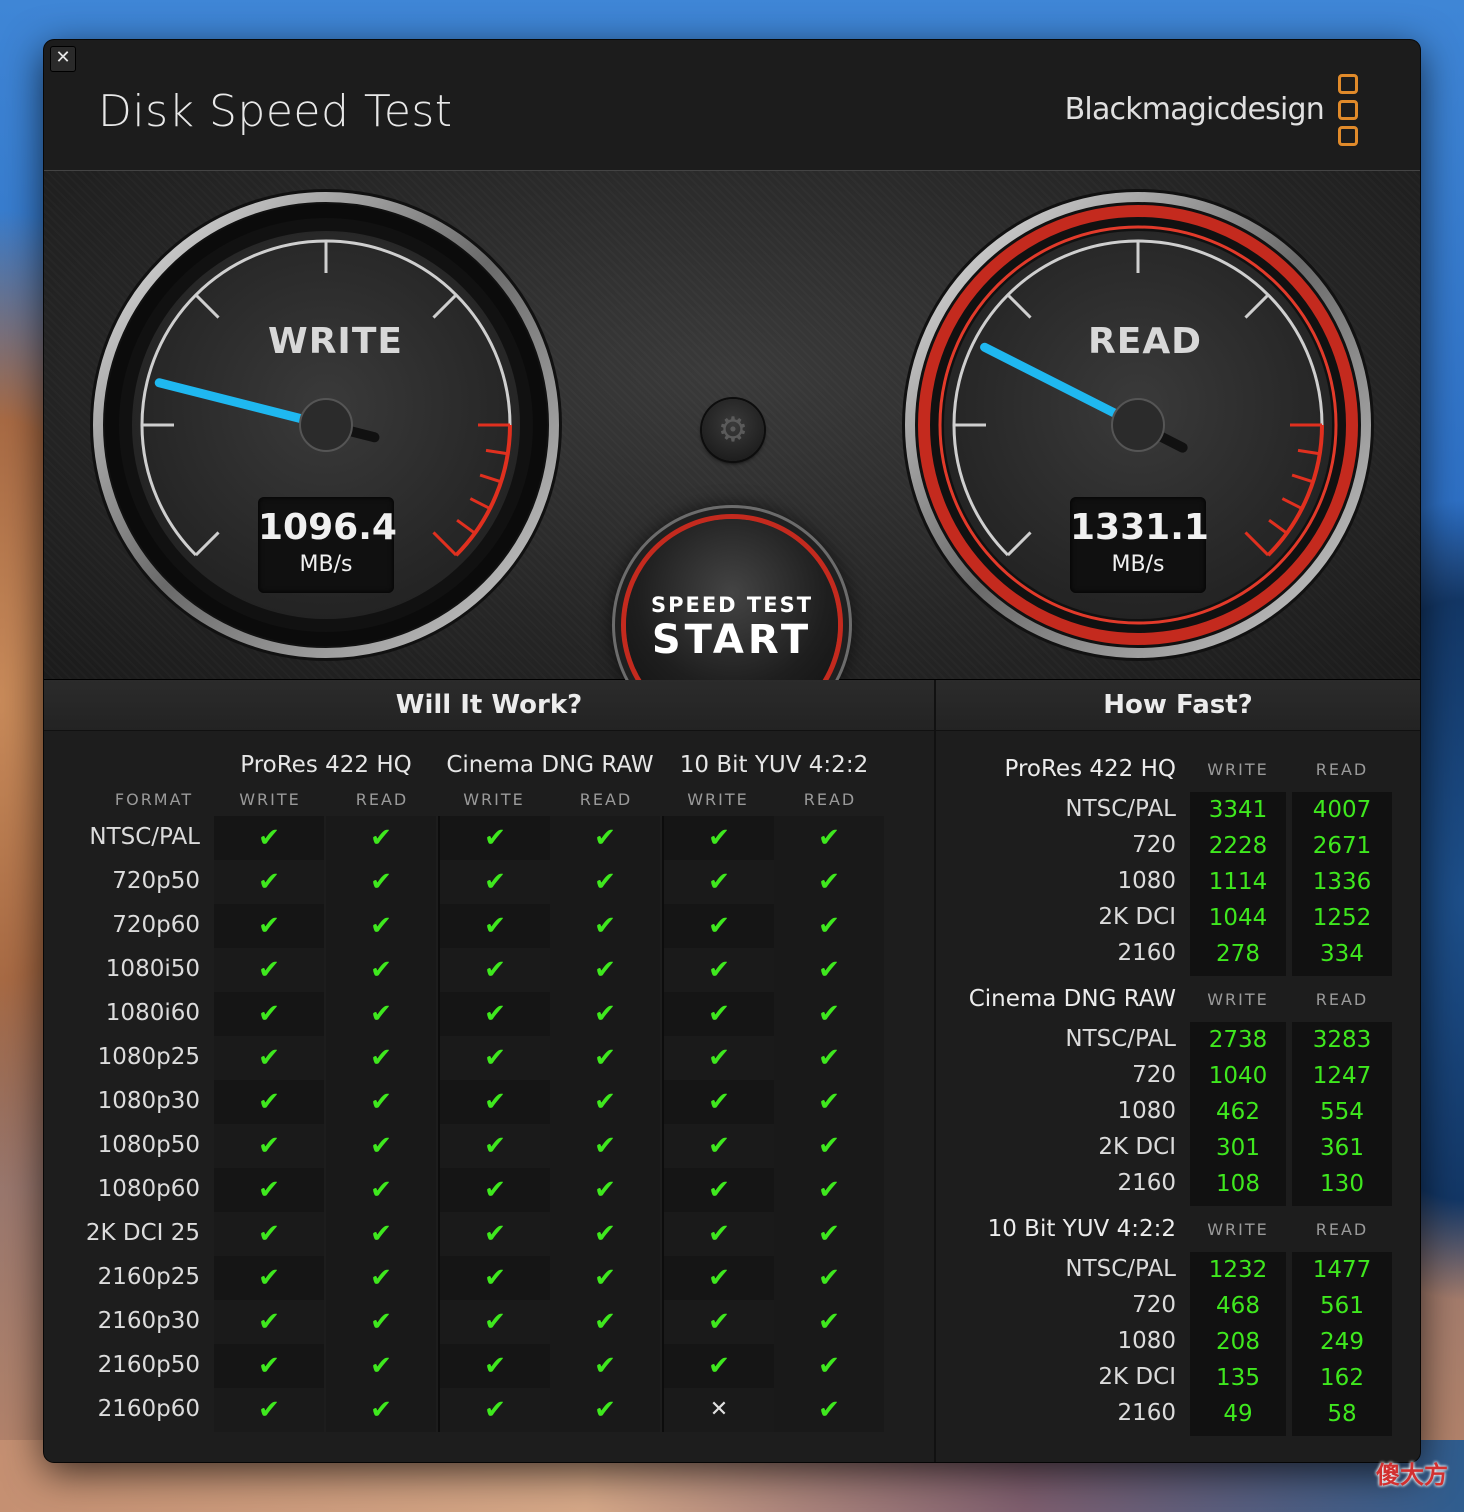 This screenshot has width=1464, height=1512. Describe the element at coordinates (148, 1057) in the screenshot. I see `format-label: 1080p25` at that location.